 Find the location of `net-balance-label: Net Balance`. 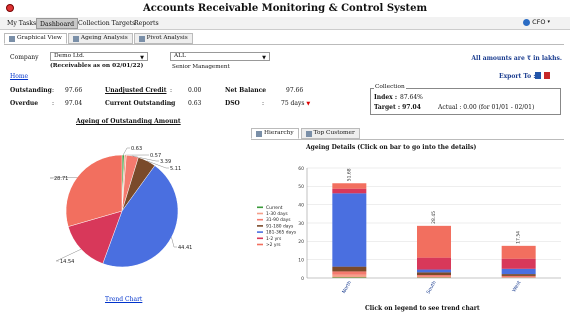

net-balance-label: Net Balance is located at coordinates (246, 90).